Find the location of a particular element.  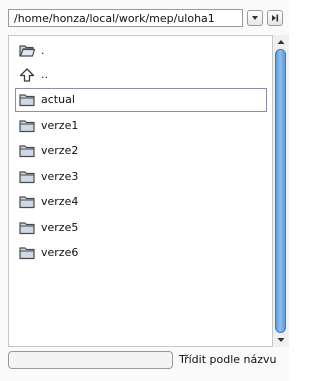

chevron-down-icon is located at coordinates (255, 18).